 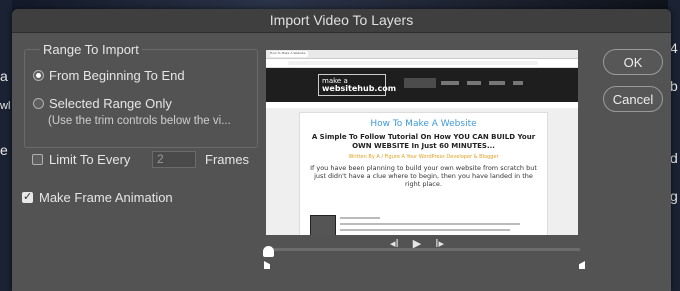 I want to click on bg-fragment: b, so click(x=674, y=86).